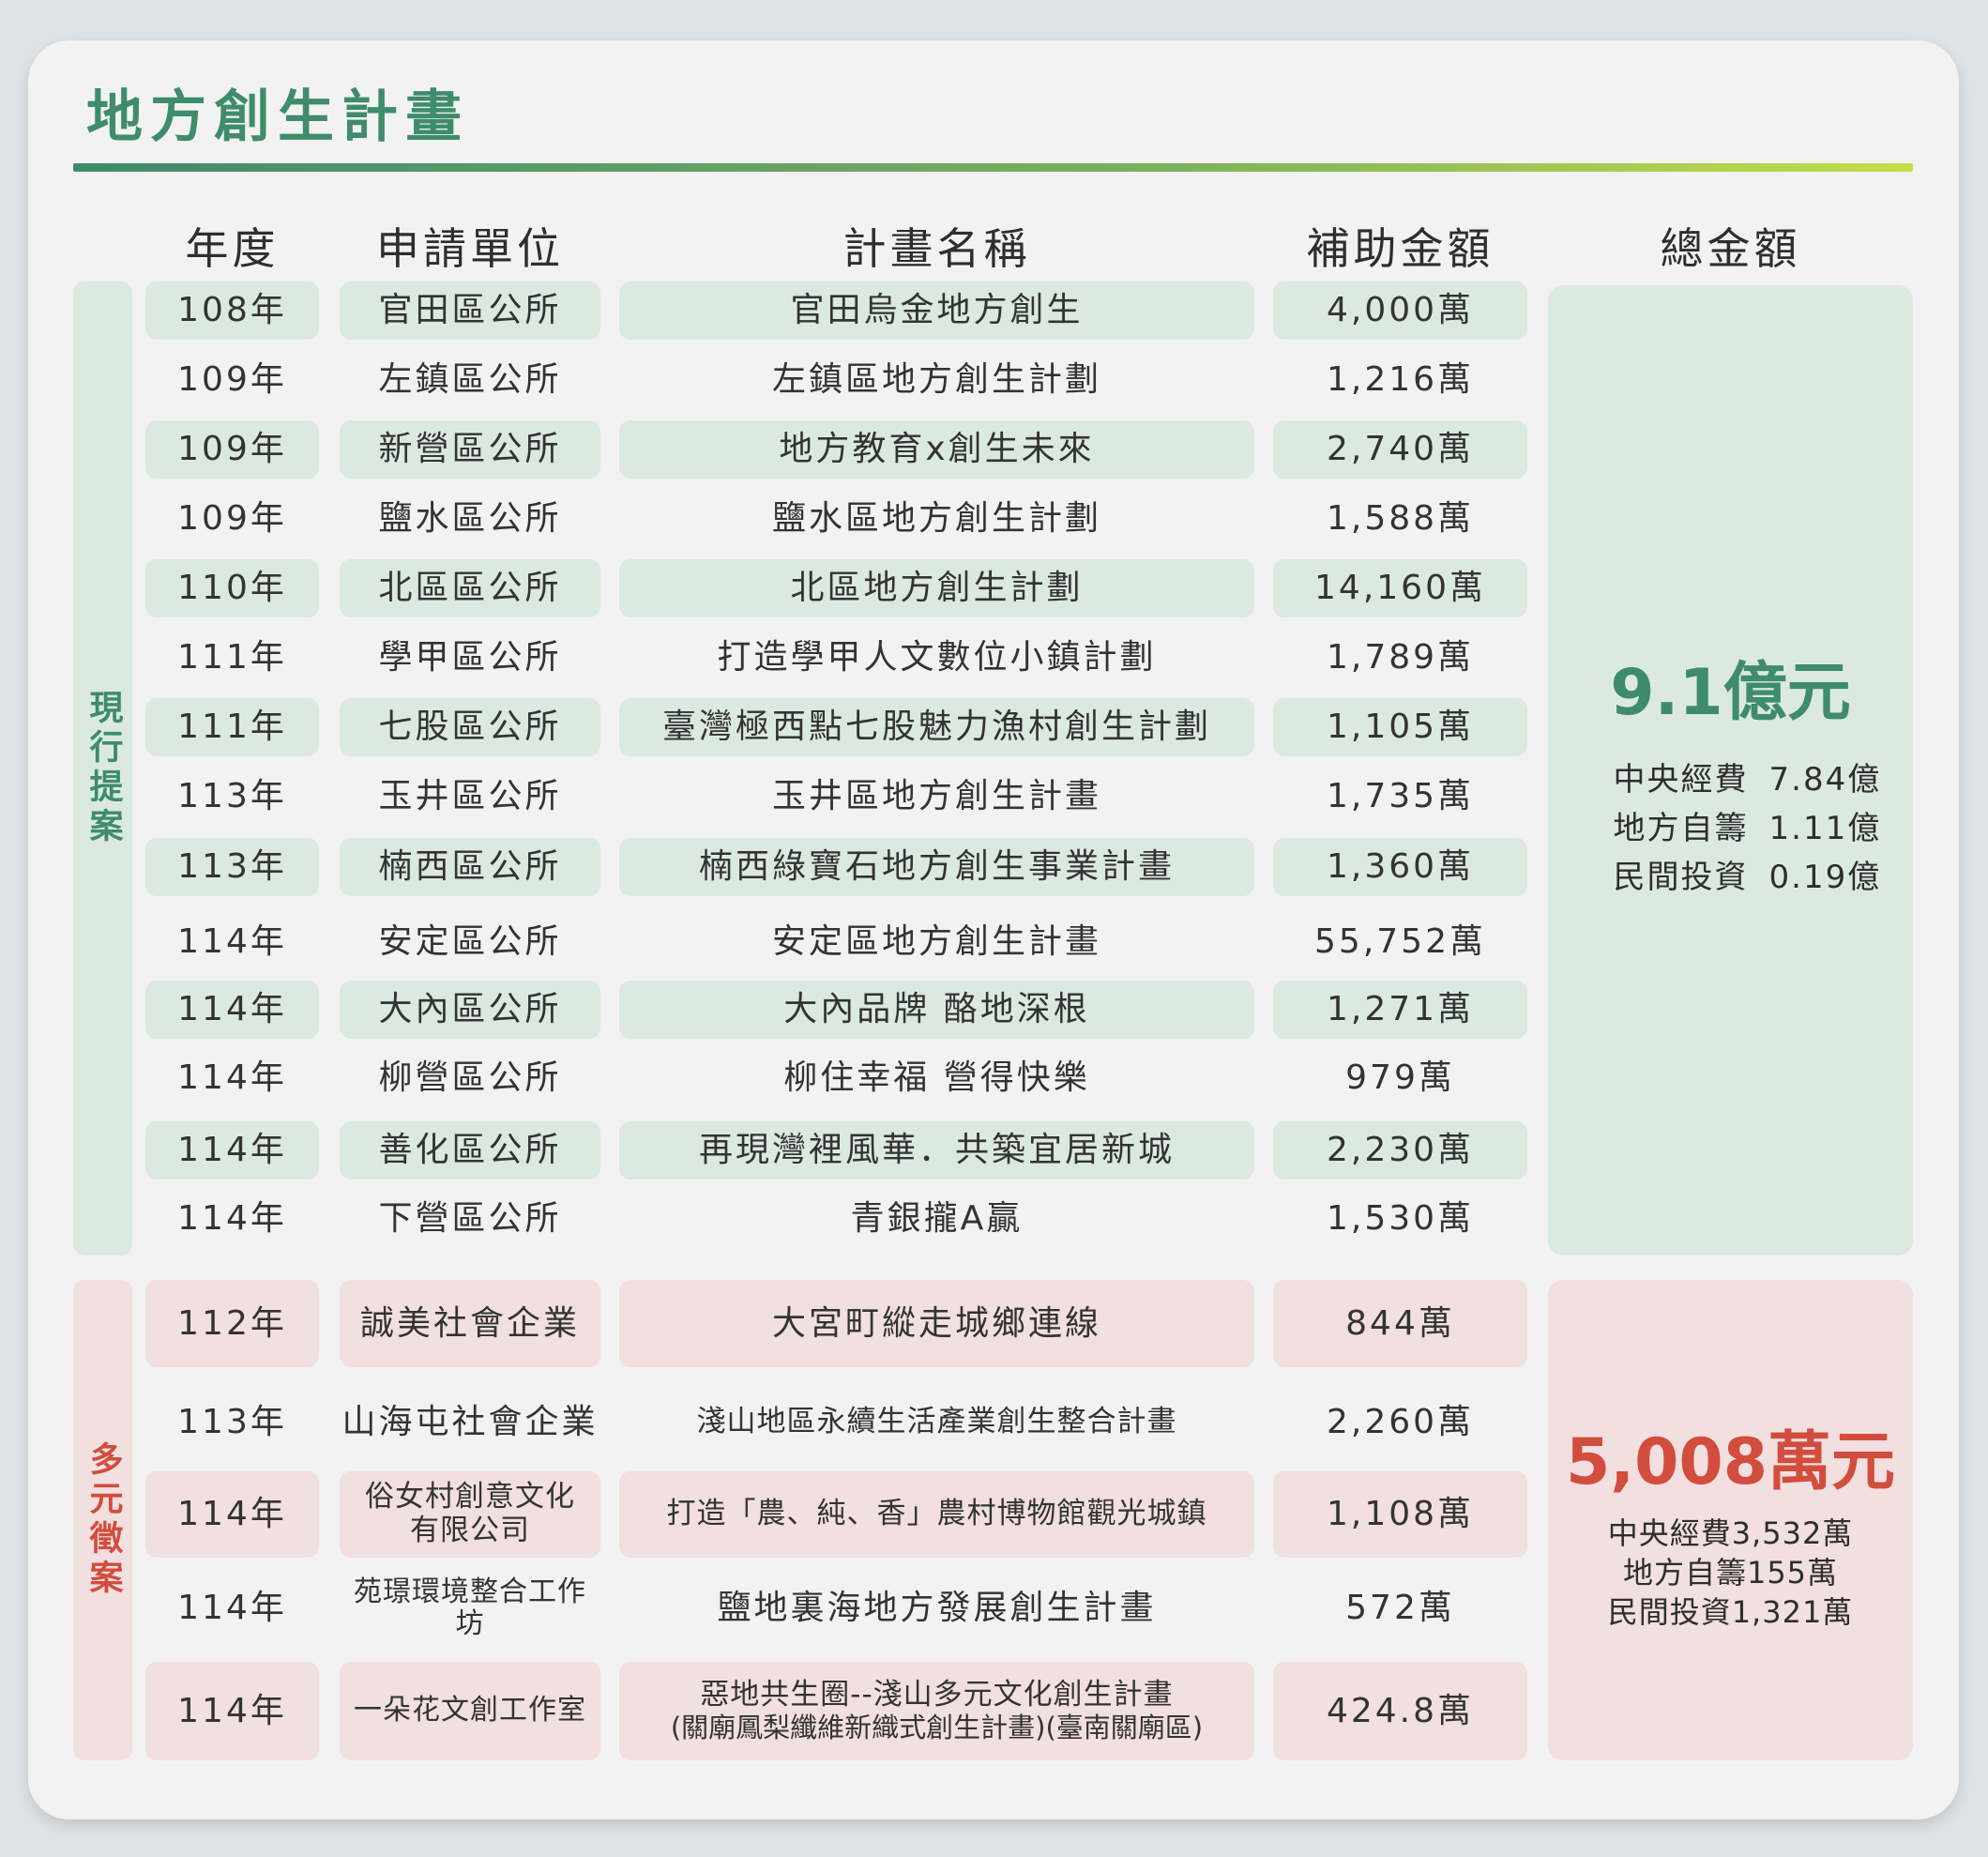  Describe the element at coordinates (936, 249) in the screenshot. I see `header-plan-name: 計畫名稱` at that location.